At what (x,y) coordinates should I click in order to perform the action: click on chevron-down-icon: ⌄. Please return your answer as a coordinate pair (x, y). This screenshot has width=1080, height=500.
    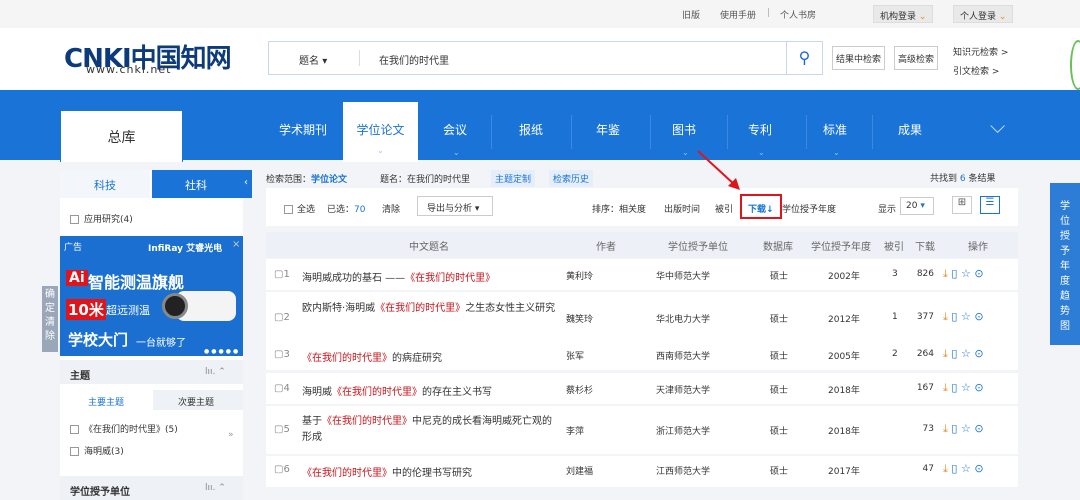
    Looking at the image, I should click on (456, 152).